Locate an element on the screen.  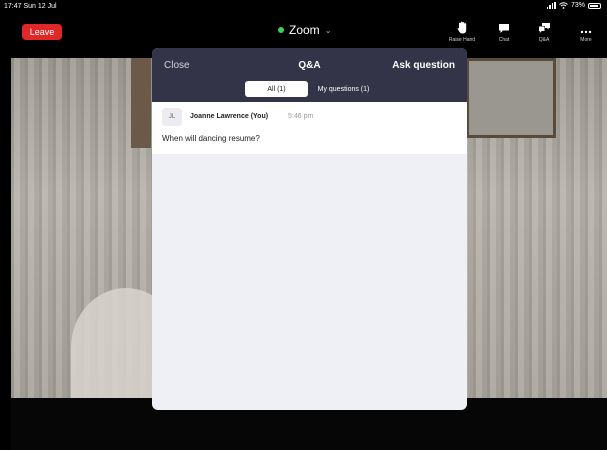
battery-icon is located at coordinates (594, 5).